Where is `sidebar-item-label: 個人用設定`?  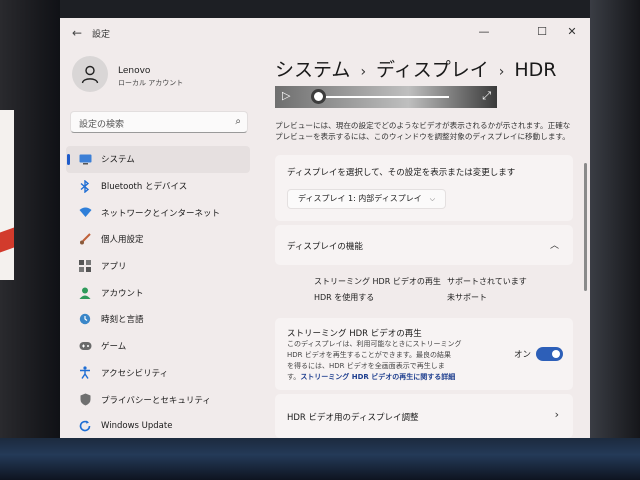
sidebar-item-label: 個人用設定 is located at coordinates (122, 240).